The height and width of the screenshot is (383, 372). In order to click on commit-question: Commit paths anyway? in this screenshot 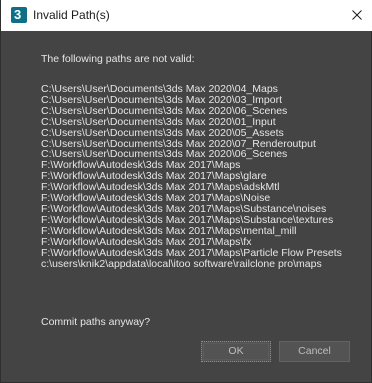, I will do `click(96, 322)`.